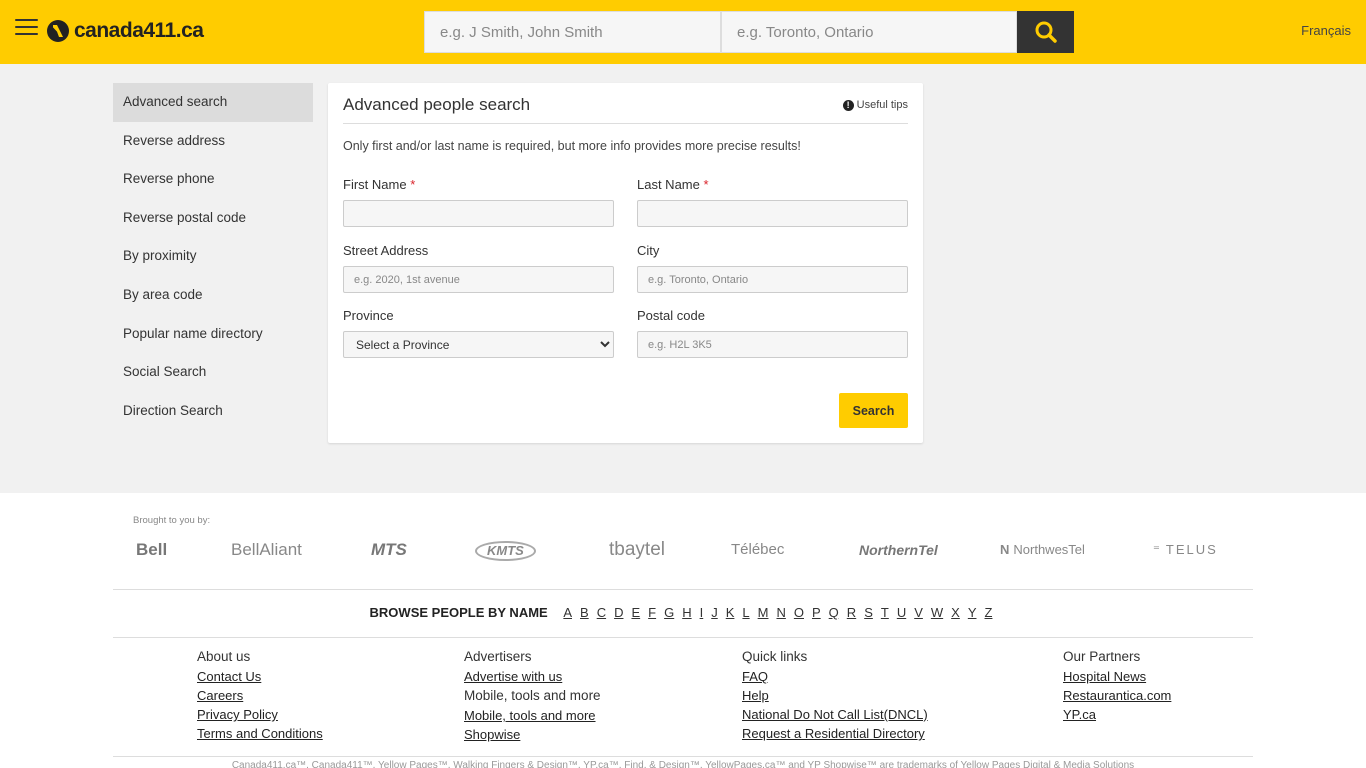 This screenshot has width=1366, height=768. I want to click on footer-link-restaurantica: Restaurantica.com, so click(1117, 695).